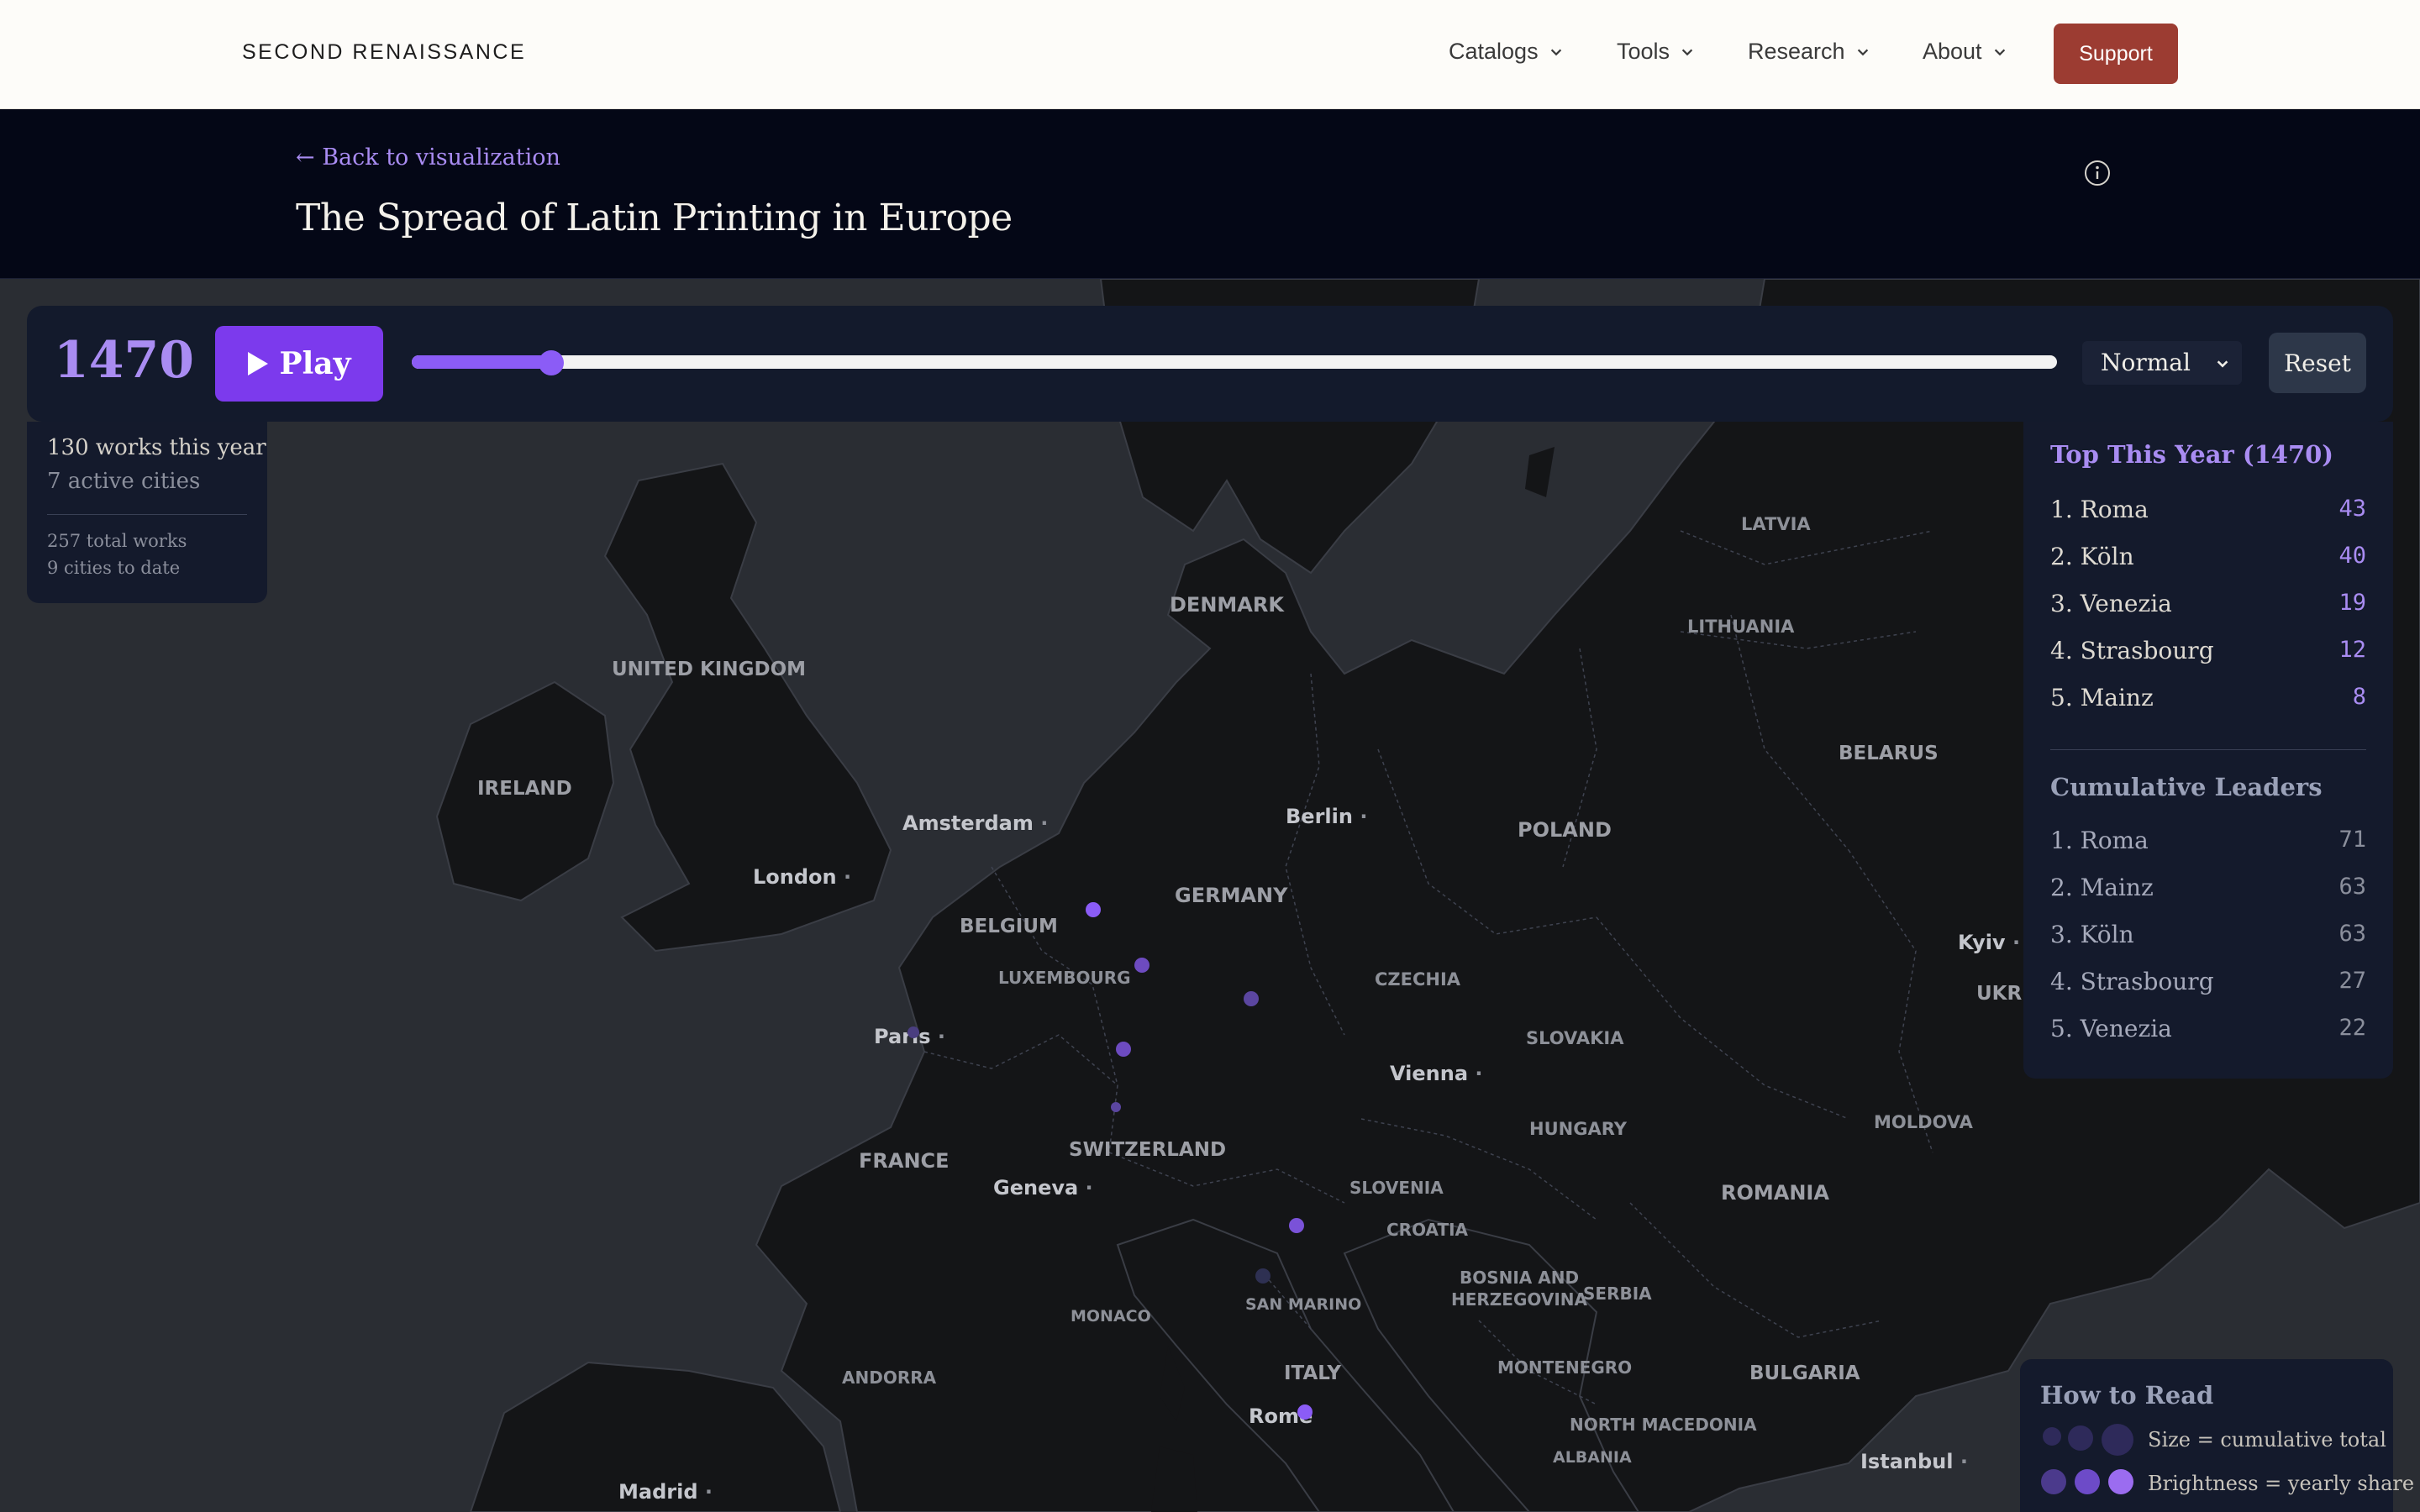 Image resolution: width=2420 pixels, height=1512 pixels. What do you see at coordinates (1741, 627) in the screenshot?
I see `country-label: LITHUANIA` at bounding box center [1741, 627].